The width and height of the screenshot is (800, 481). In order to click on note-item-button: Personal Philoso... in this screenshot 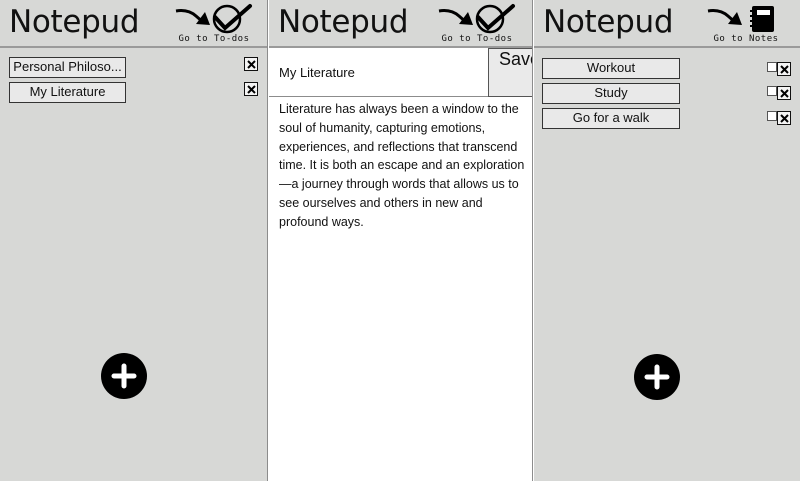, I will do `click(67, 67)`.